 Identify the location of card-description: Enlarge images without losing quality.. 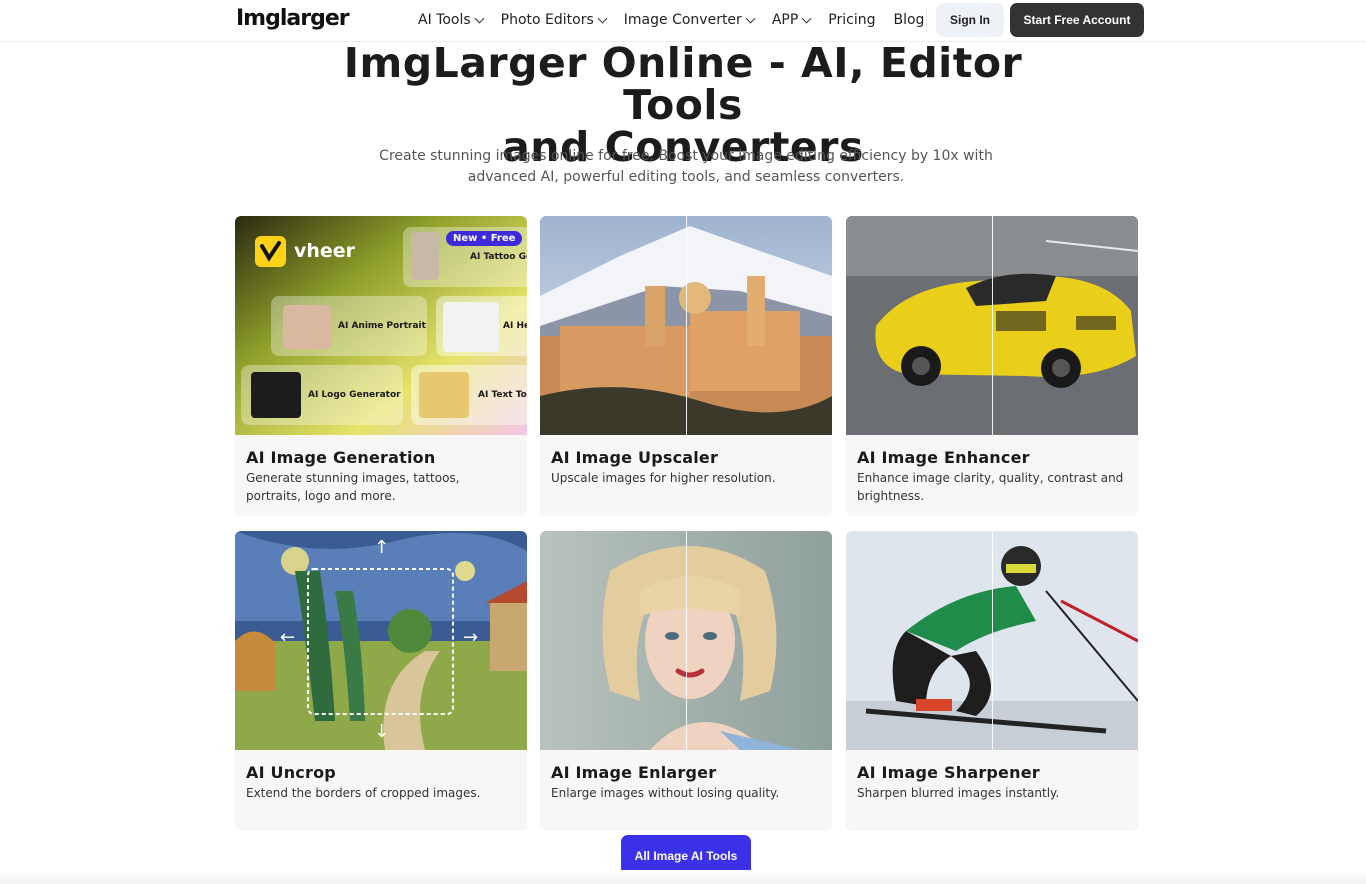
(665, 793).